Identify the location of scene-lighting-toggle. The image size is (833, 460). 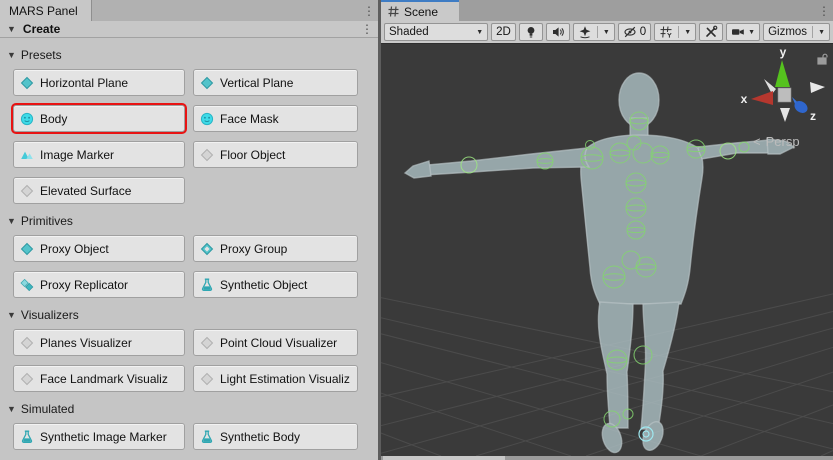
(530, 32).